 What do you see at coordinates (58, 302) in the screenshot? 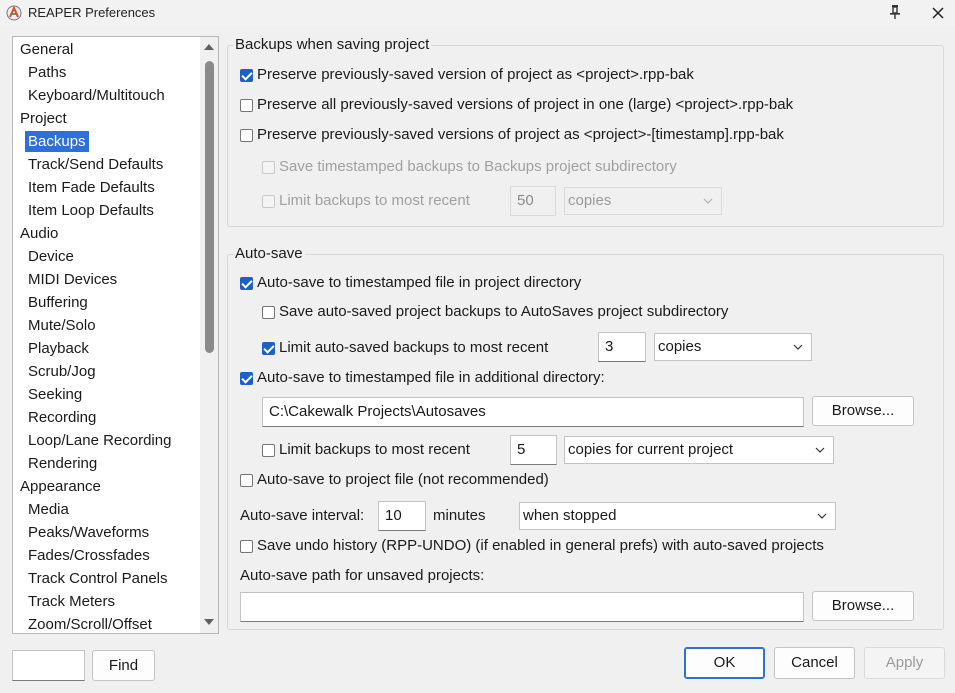
I see `nav-item-buffering: Buffering` at bounding box center [58, 302].